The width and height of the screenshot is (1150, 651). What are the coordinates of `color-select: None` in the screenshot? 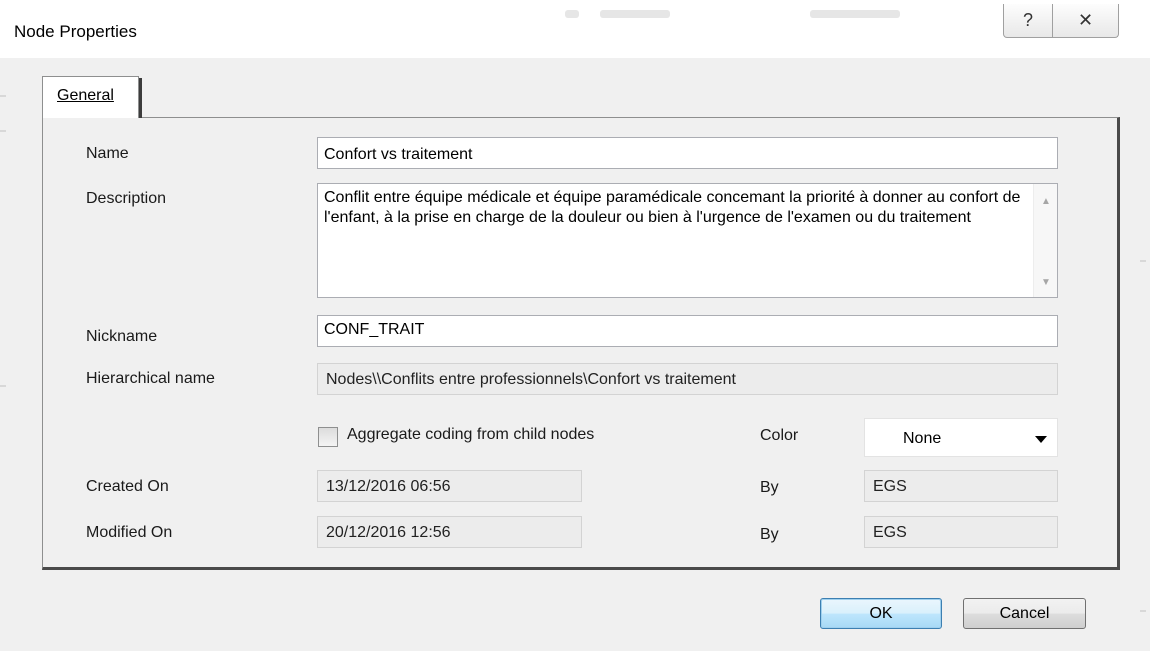 It's located at (961, 437).